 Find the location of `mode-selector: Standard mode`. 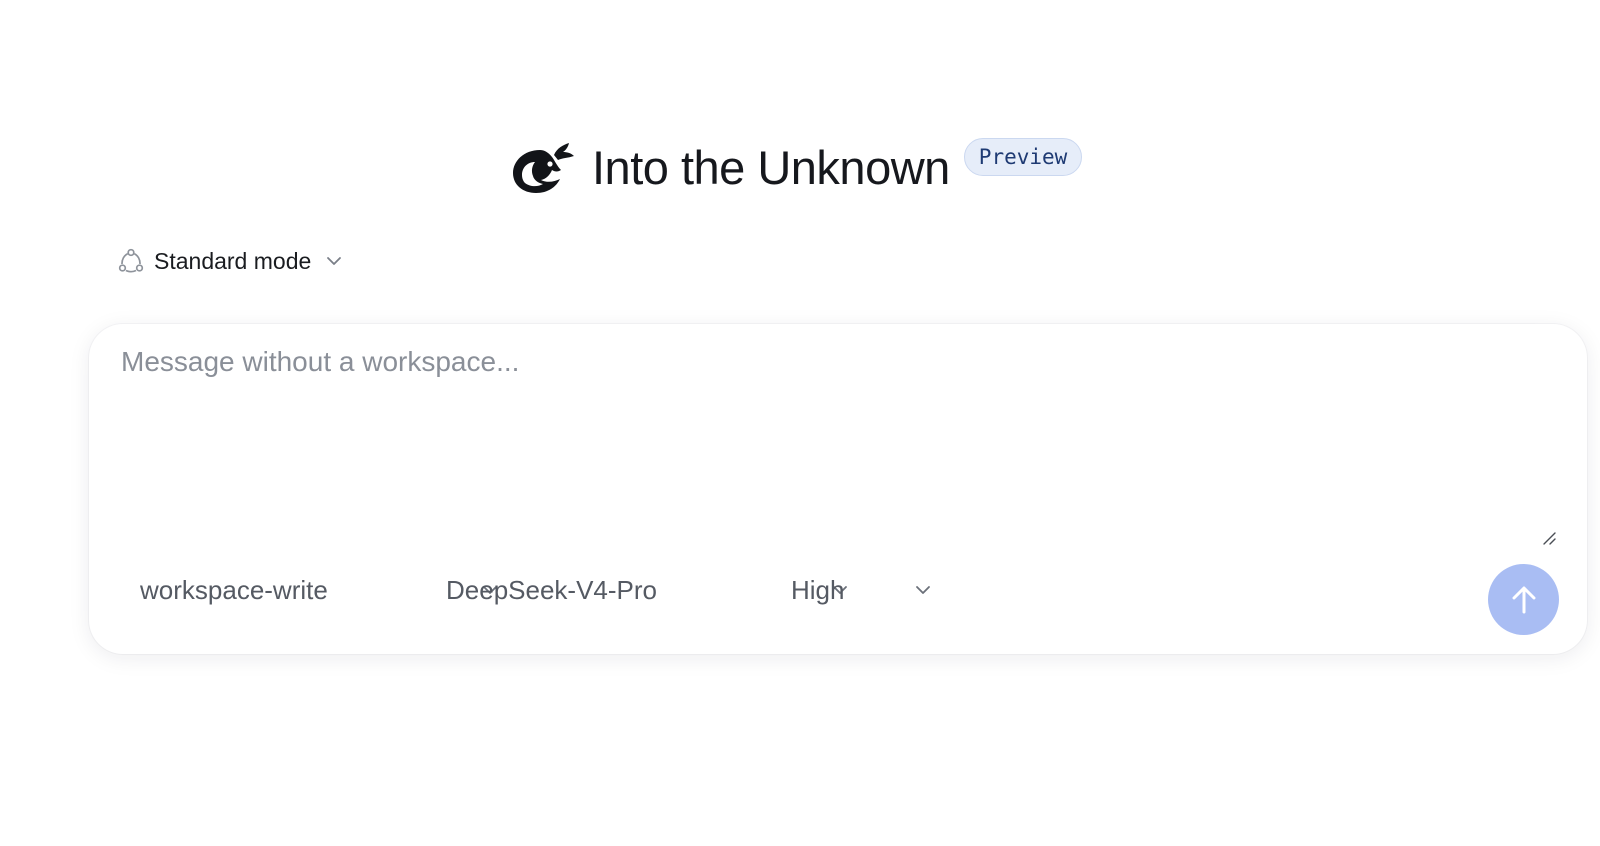

mode-selector: Standard mode is located at coordinates (231, 261).